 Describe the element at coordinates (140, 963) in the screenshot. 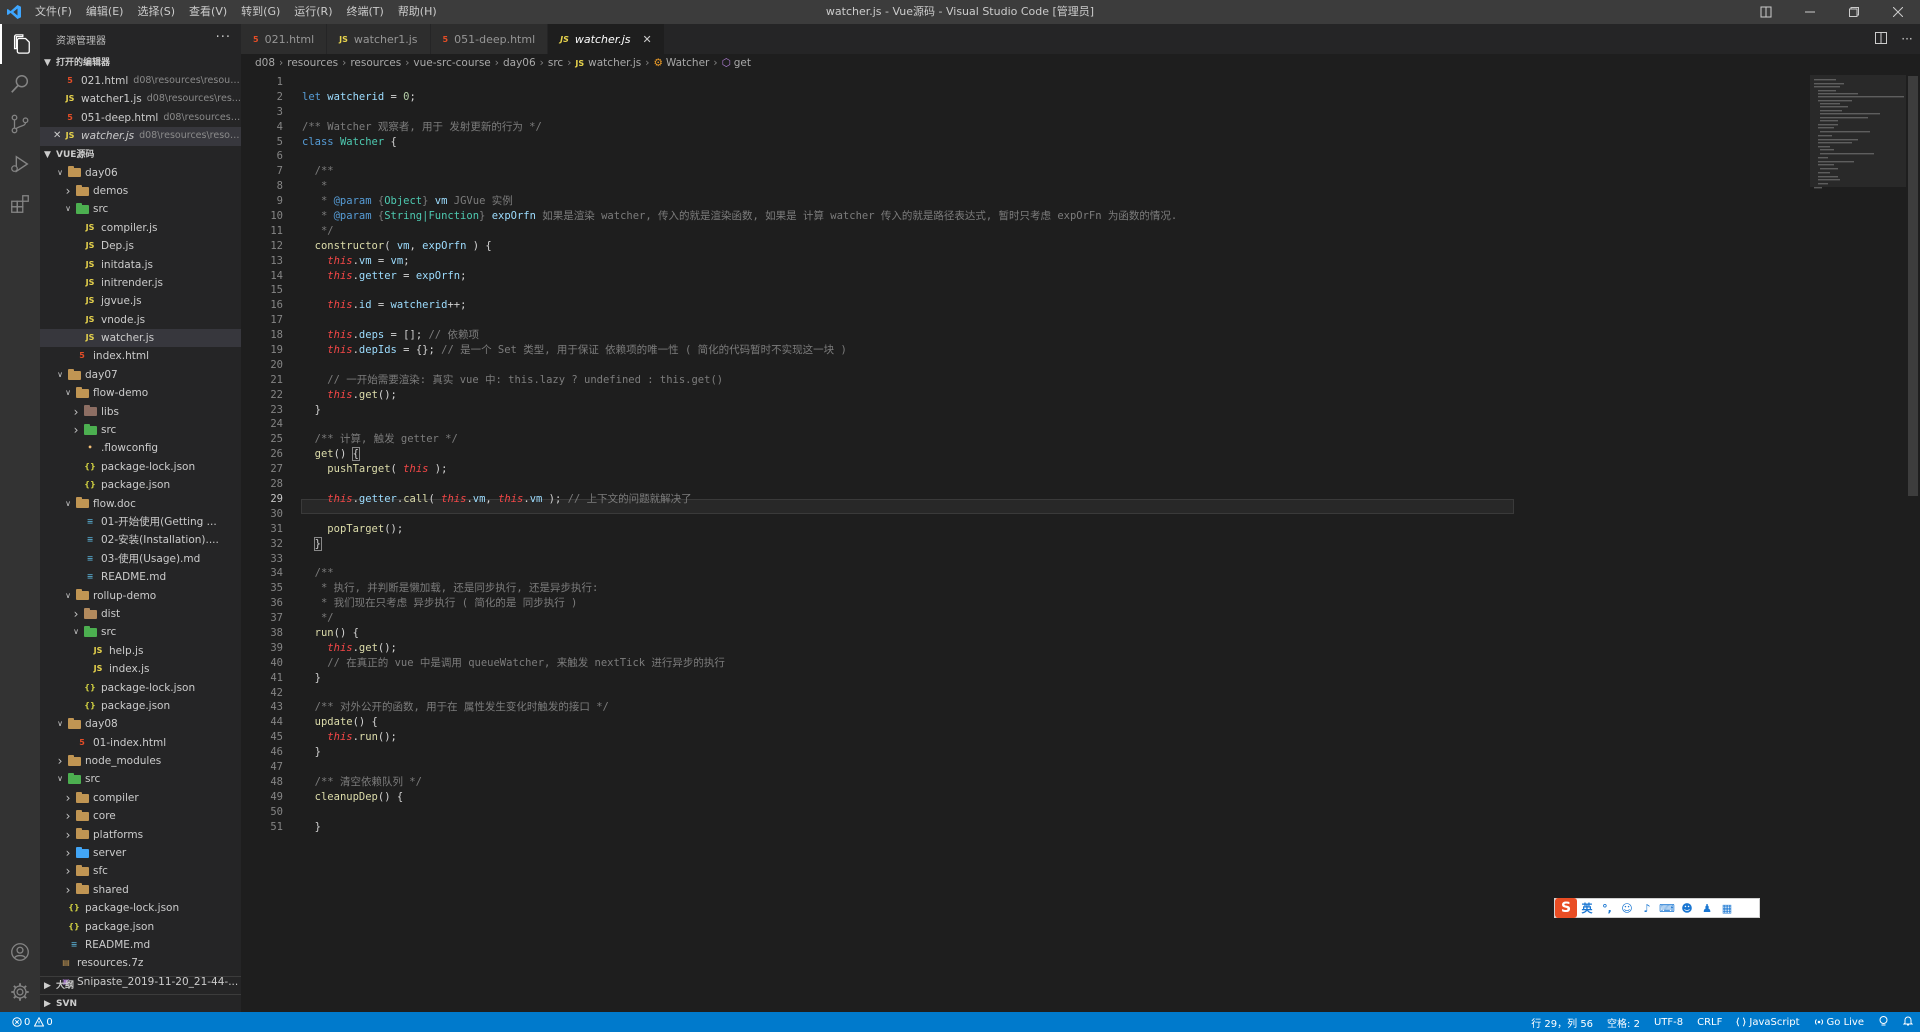

I see `tree-file: ▤ resources.7z` at that location.